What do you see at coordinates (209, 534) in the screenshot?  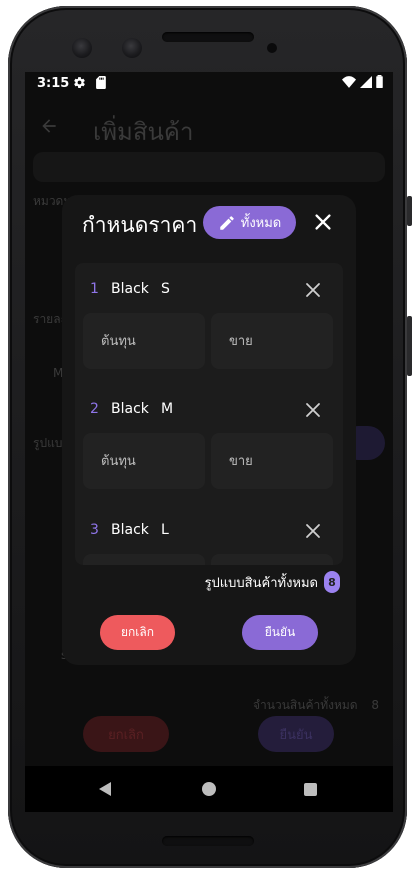 I see `variant-row: 3 Black L` at bounding box center [209, 534].